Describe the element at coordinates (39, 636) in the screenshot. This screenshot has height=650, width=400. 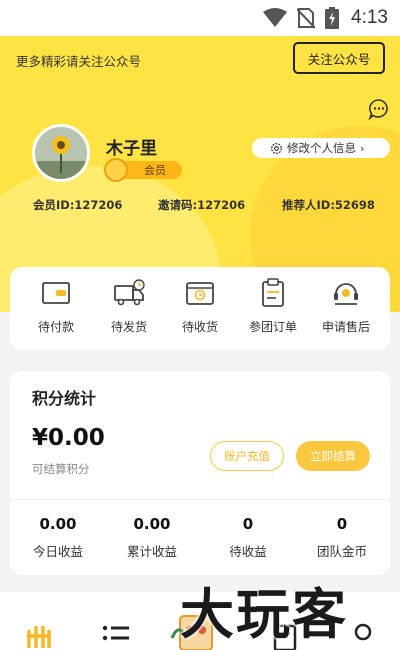
I see `home-icon` at that location.